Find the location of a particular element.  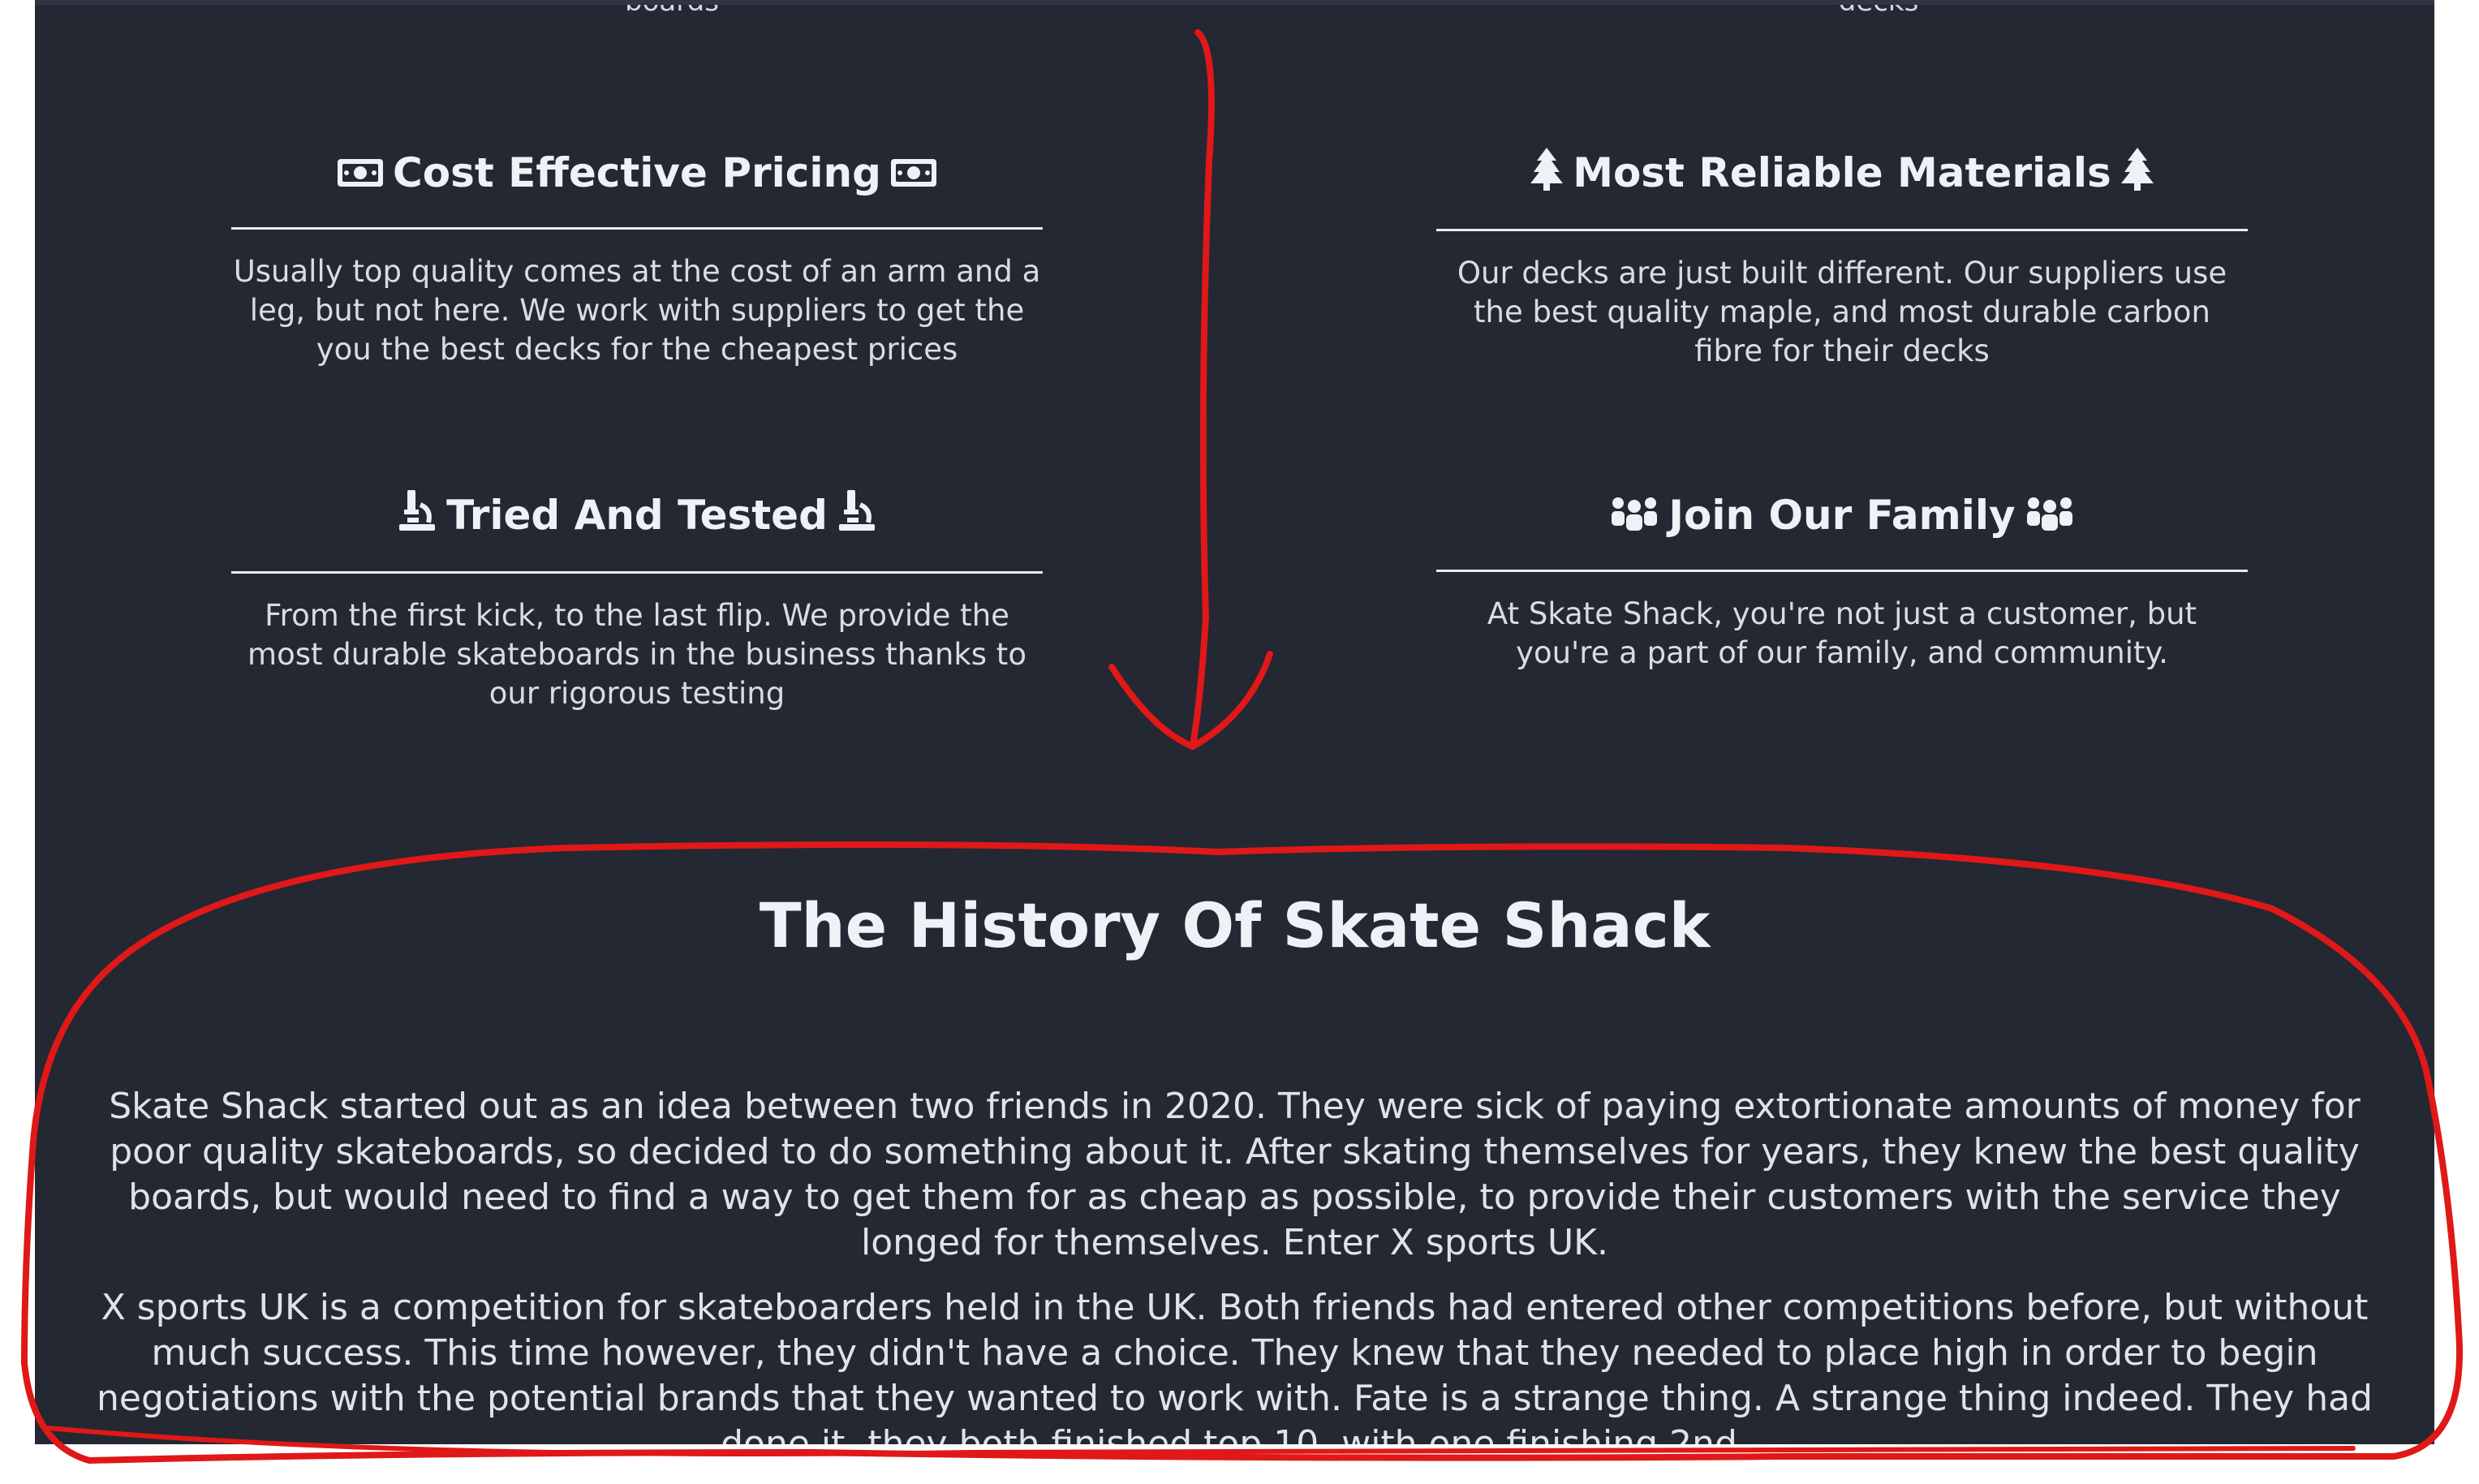

feature-title: Cost Effective Pricing is located at coordinates (637, 173).